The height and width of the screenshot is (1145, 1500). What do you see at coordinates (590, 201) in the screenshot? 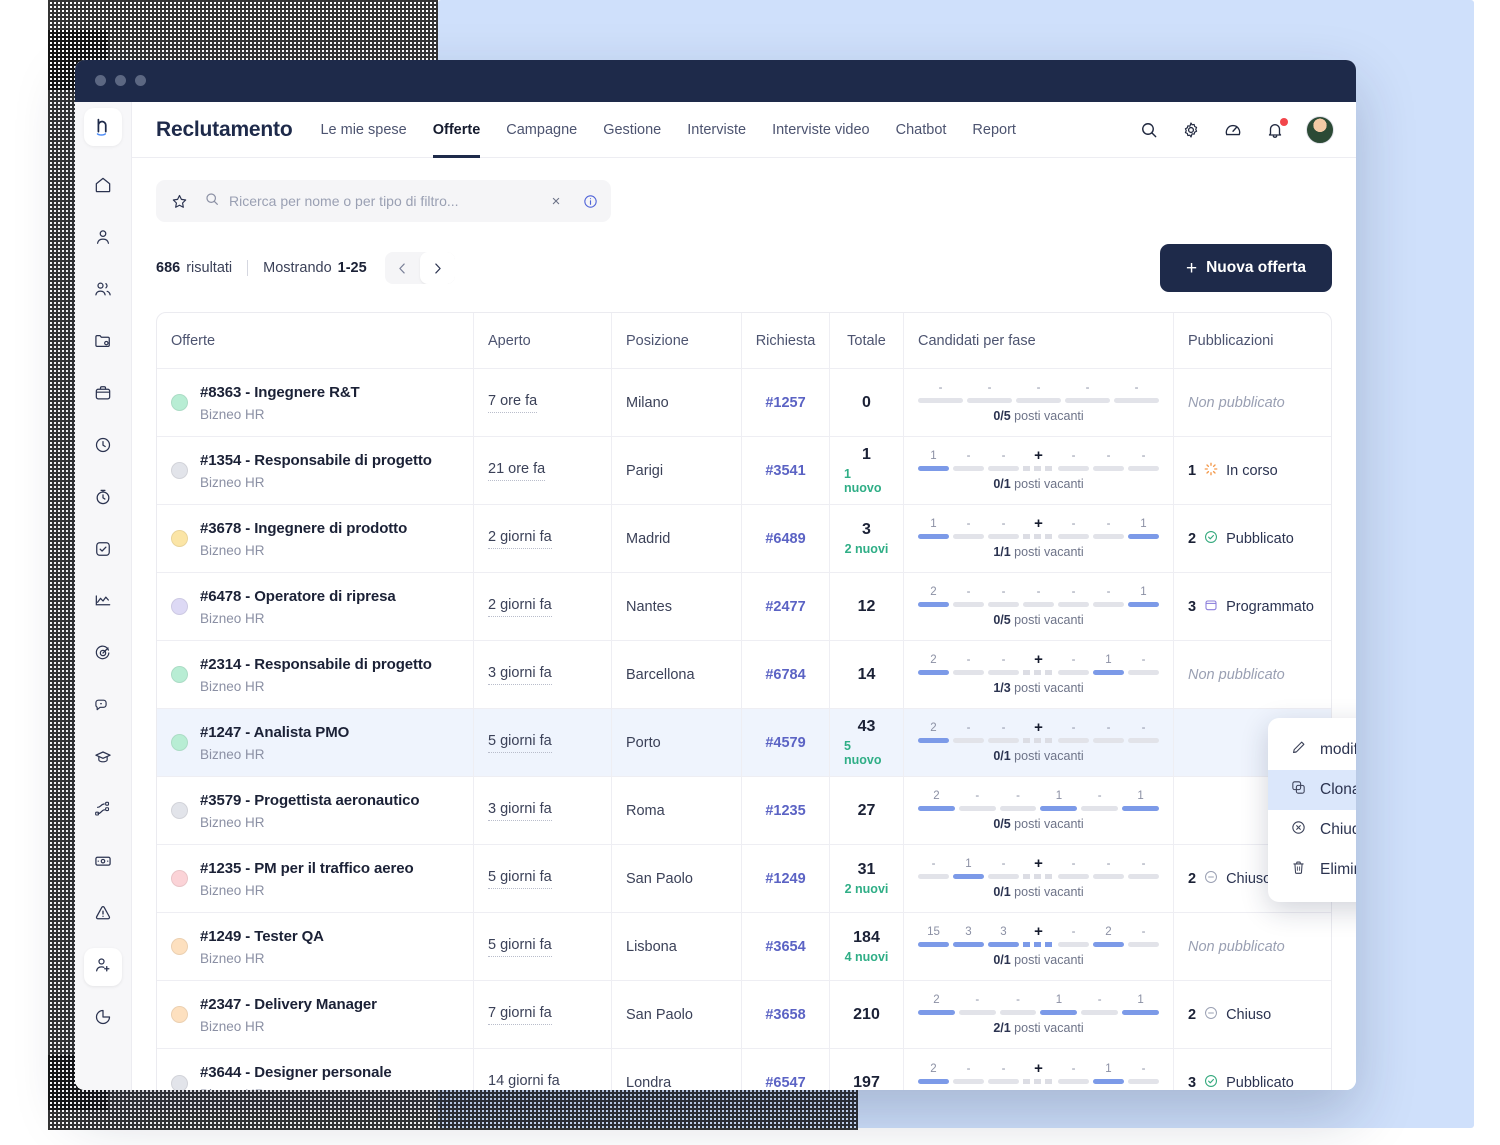
I see `info-icon` at bounding box center [590, 201].